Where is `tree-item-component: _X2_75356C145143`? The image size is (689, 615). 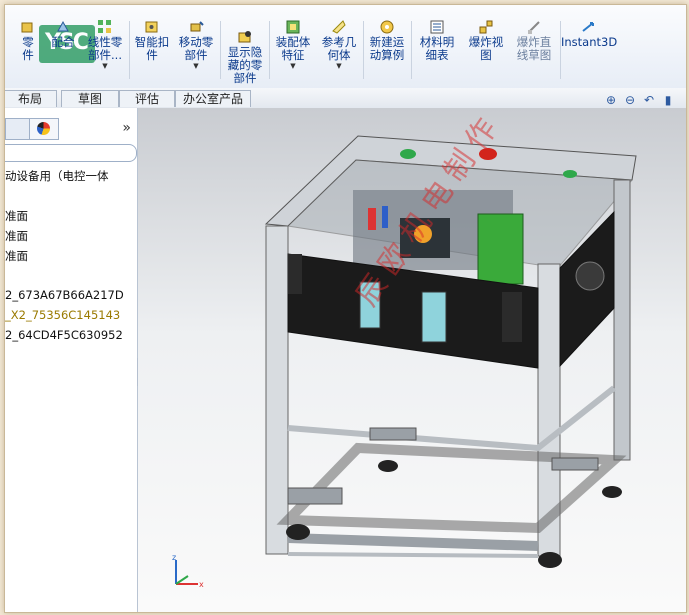 tree-item-component: _X2_75356C145143 is located at coordinates (62, 315).